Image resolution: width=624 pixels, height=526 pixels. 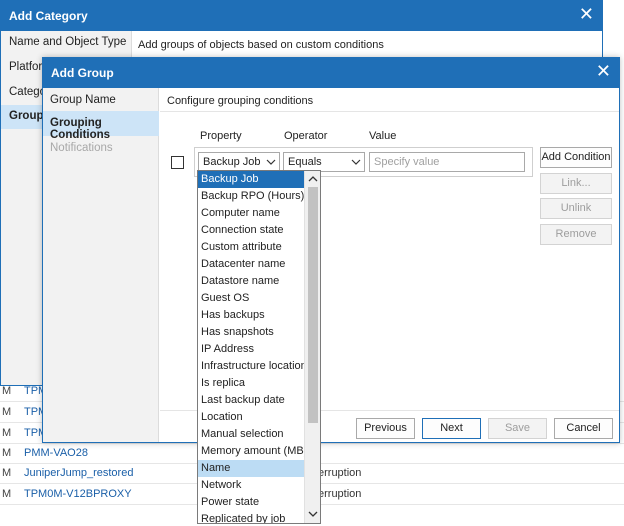 What do you see at coordinates (251, 332) in the screenshot?
I see `dropdown-option-has-snapshots: Has snapshots` at bounding box center [251, 332].